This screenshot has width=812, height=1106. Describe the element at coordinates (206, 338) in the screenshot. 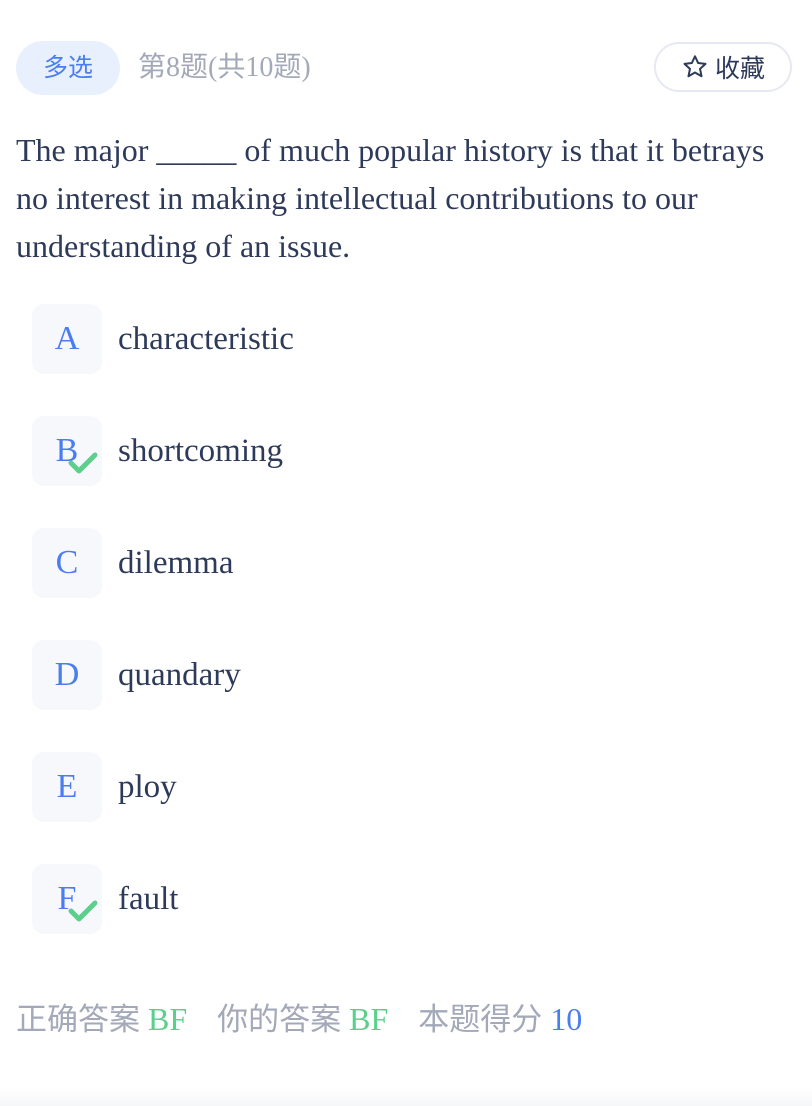

I see `option-text: characteristic` at that location.